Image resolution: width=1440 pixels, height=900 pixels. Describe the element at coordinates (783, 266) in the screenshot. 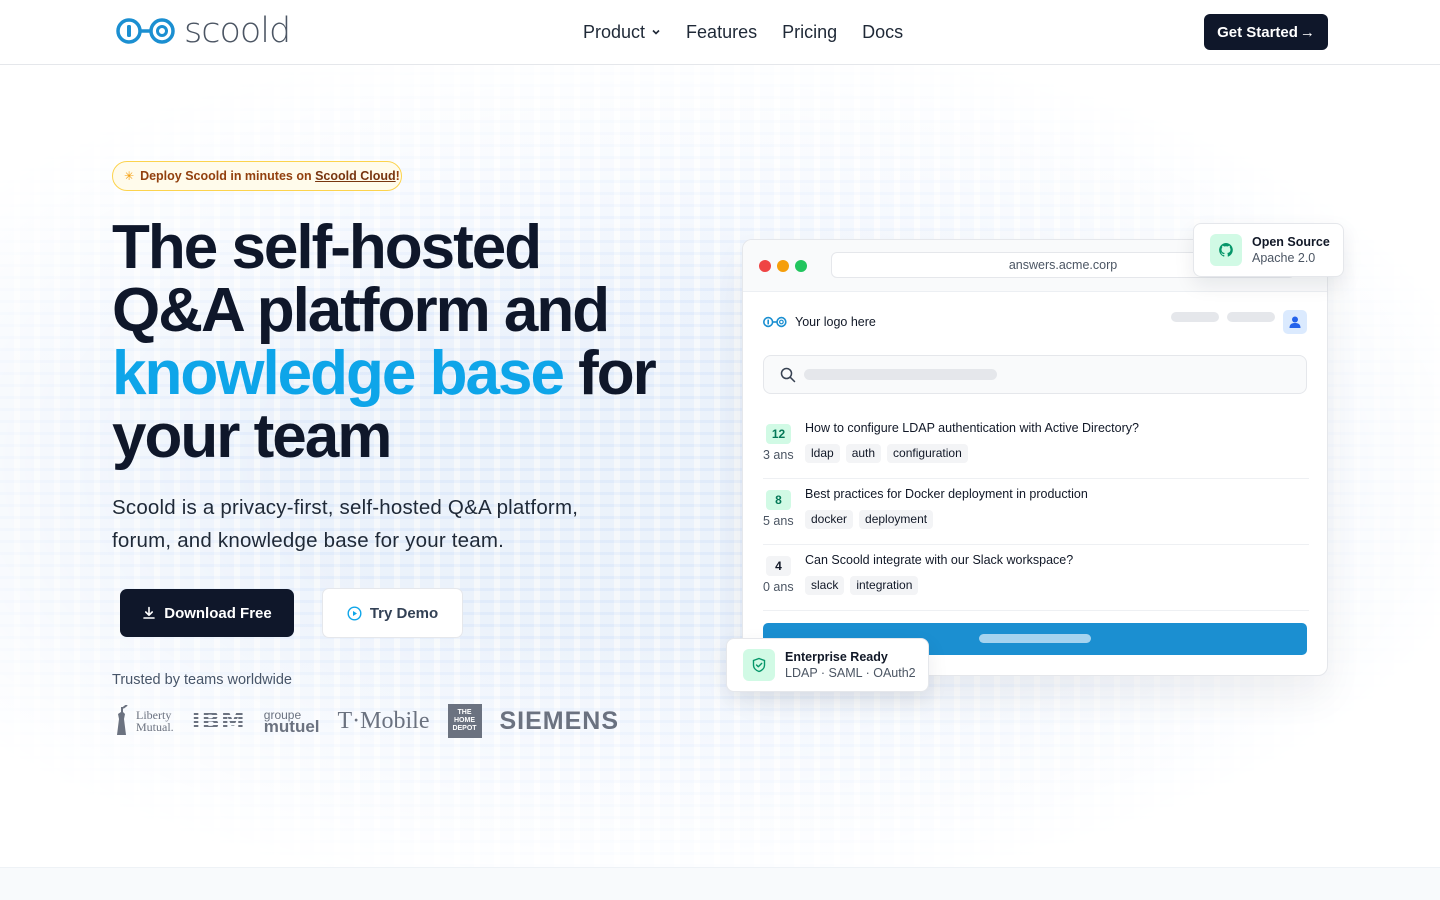

I see `window-minimize-dot` at that location.